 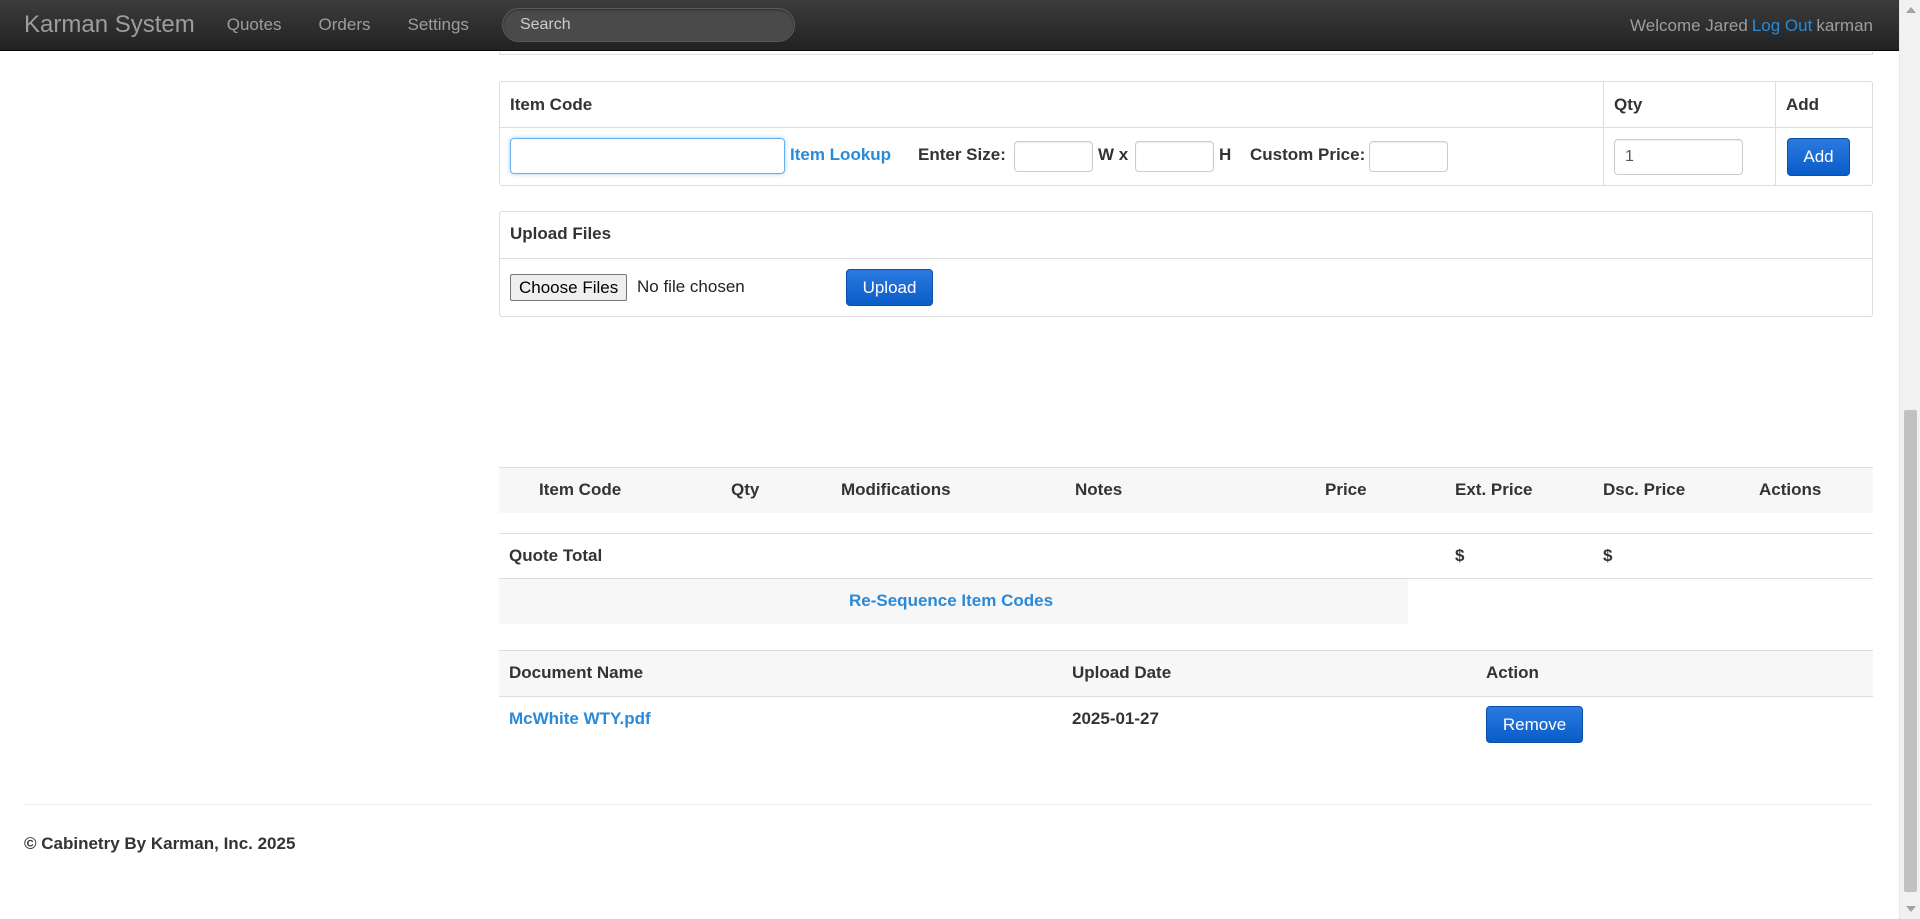 What do you see at coordinates (1099, 489) in the screenshot?
I see `column-header: Notes` at bounding box center [1099, 489].